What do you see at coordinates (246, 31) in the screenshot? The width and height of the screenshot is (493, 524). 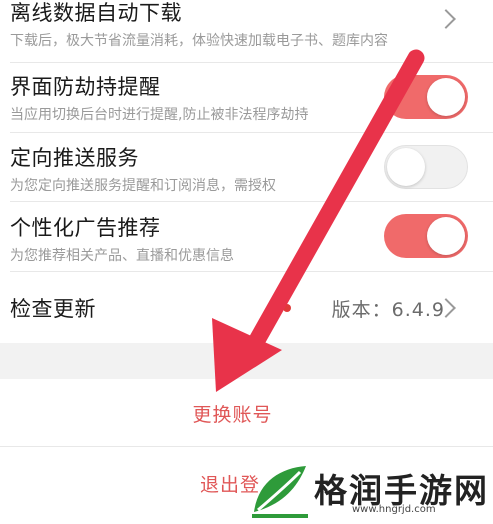 I see `setting-offline-download: 离线数据自动下载 下载后，极大节省流量消耗，体验快速加载电子书、题库内容` at bounding box center [246, 31].